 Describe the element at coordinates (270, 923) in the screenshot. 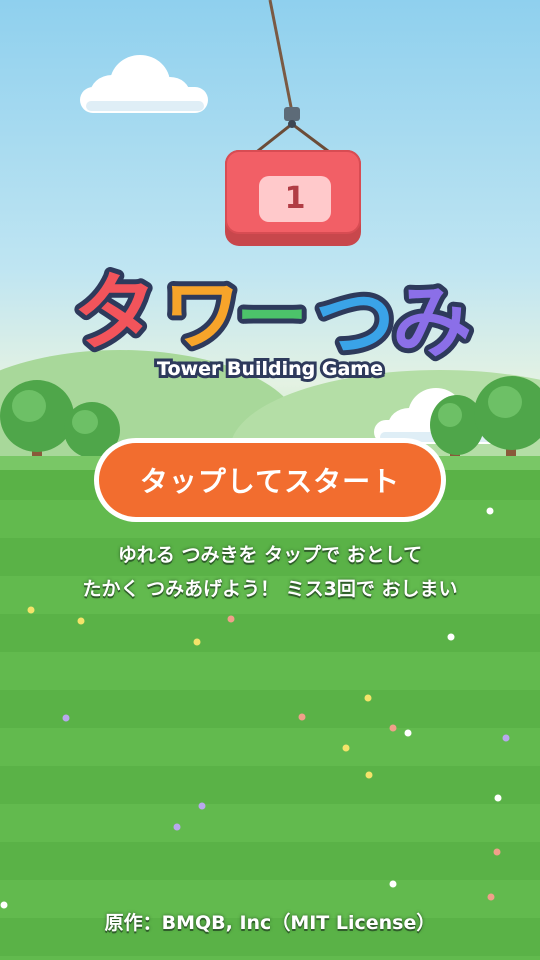

I see `credit: 原作：BMQB, Inc（MIT License）` at that location.